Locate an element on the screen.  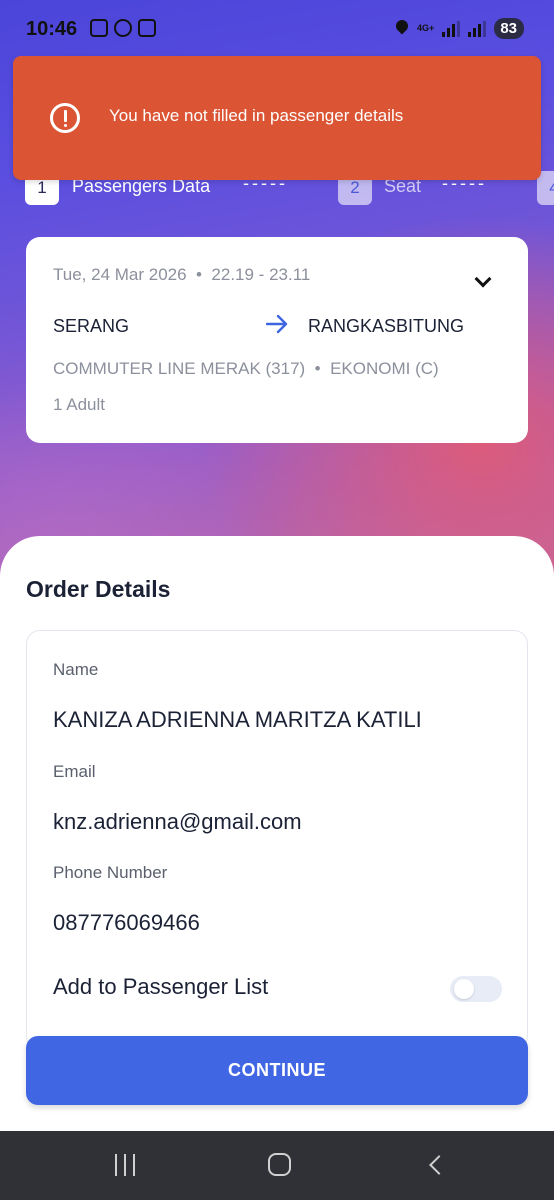
trip-origin: SERANG is located at coordinates (91, 326).